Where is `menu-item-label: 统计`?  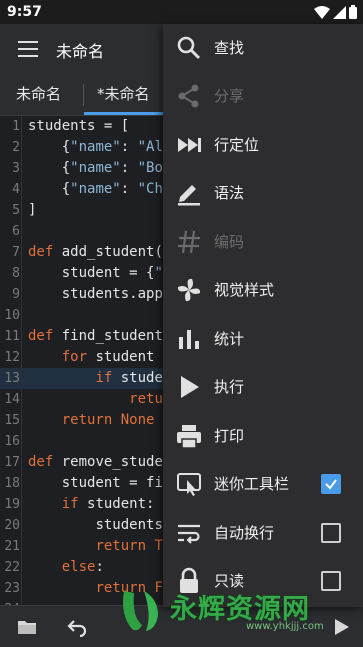 menu-item-label: 统计 is located at coordinates (229, 339).